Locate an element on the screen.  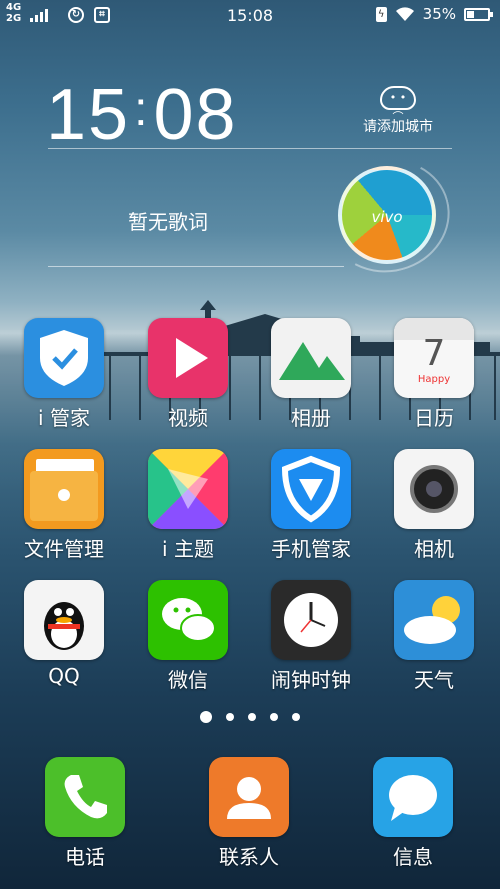
app-label: 天气 is located at coordinates (434, 680).